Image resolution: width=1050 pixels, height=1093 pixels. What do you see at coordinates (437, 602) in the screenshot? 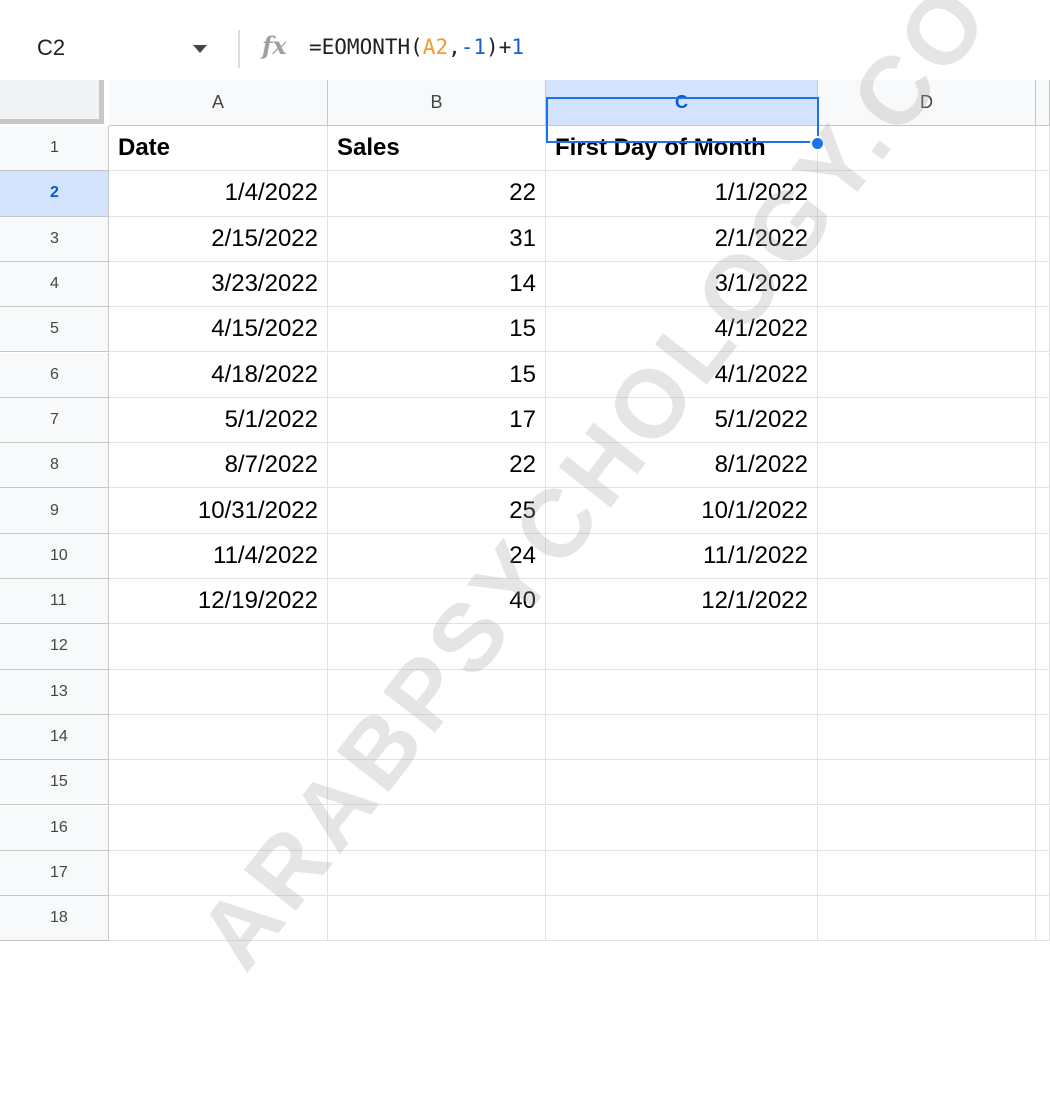
I see `cell-b11: 40` at bounding box center [437, 602].